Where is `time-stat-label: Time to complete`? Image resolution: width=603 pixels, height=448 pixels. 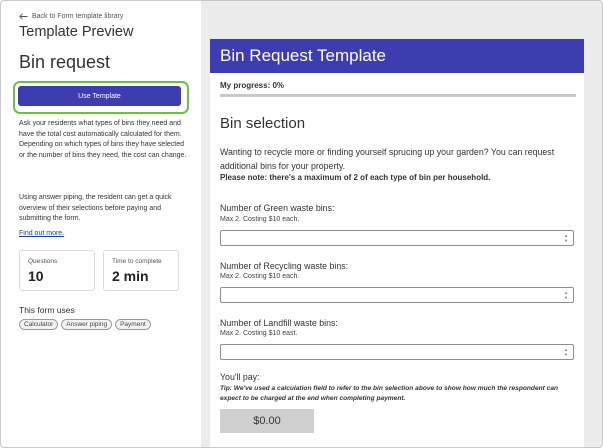 time-stat-label: Time to complete is located at coordinates (137, 261).